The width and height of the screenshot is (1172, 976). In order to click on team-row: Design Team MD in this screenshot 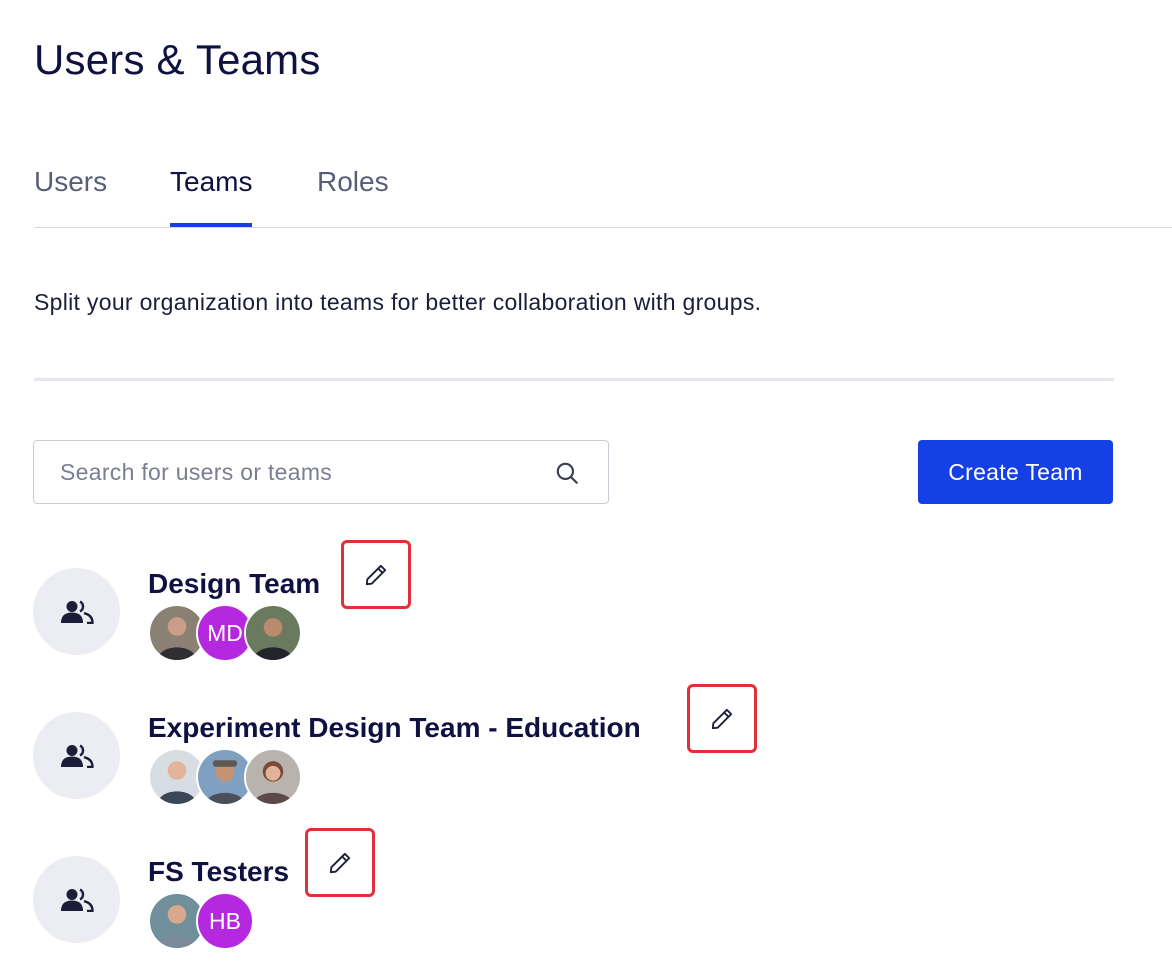, I will do `click(413, 609)`.